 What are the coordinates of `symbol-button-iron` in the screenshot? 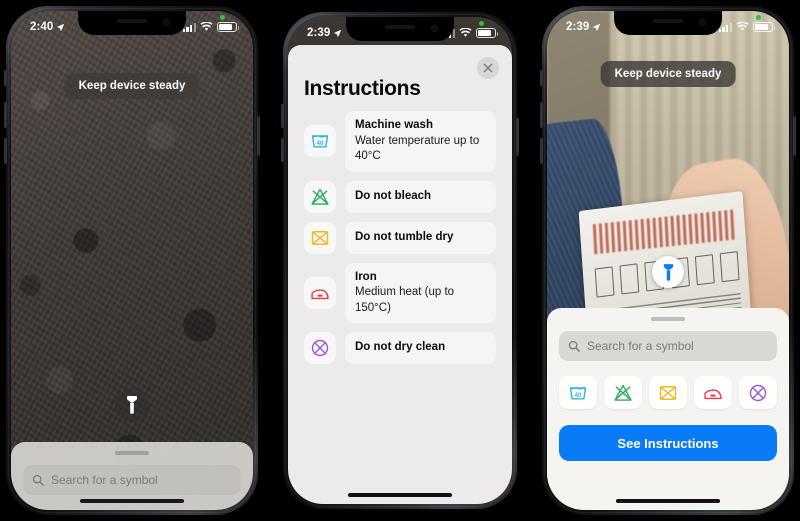 It's located at (713, 392).